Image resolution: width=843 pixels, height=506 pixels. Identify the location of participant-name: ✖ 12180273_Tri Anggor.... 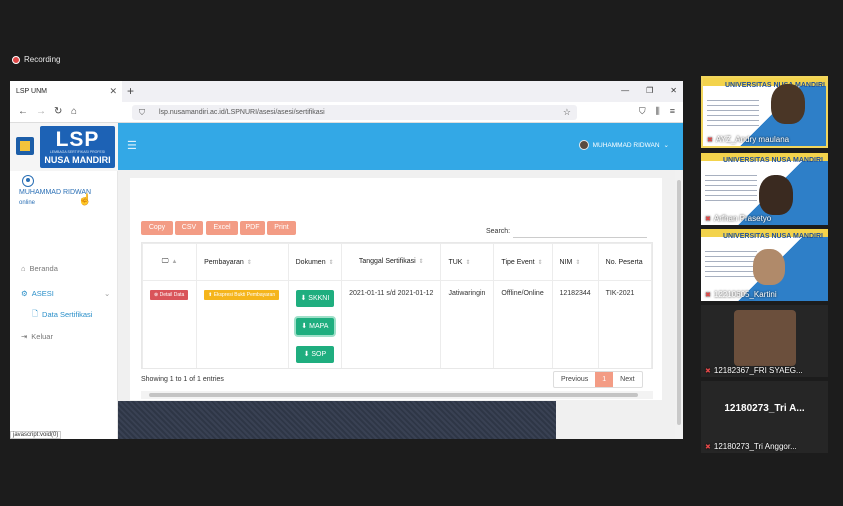
(751, 446).